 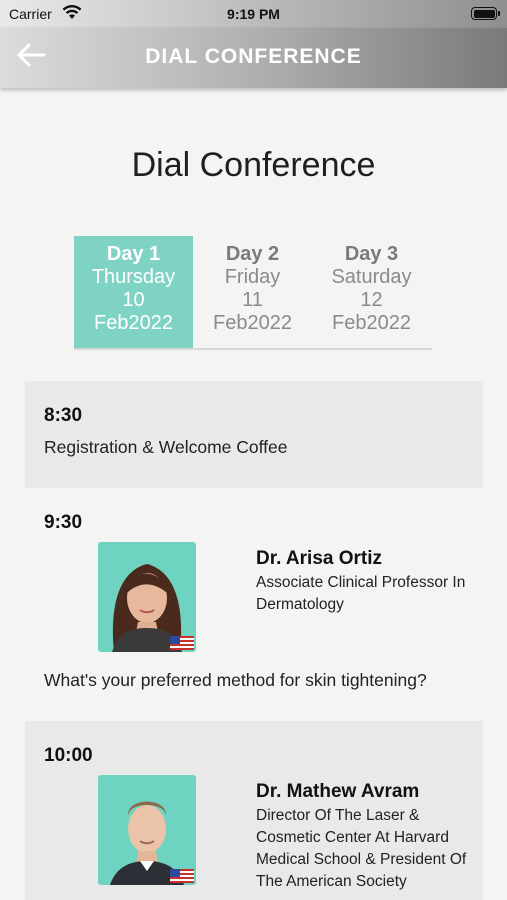 I want to click on battery-icon, so click(x=485, y=13).